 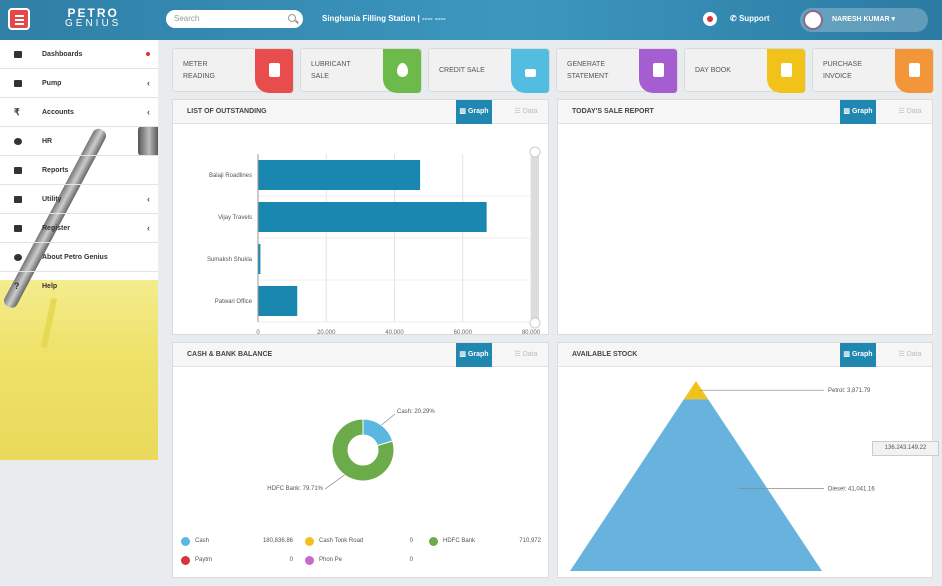 I want to click on active-dot, so click(x=148, y=54).